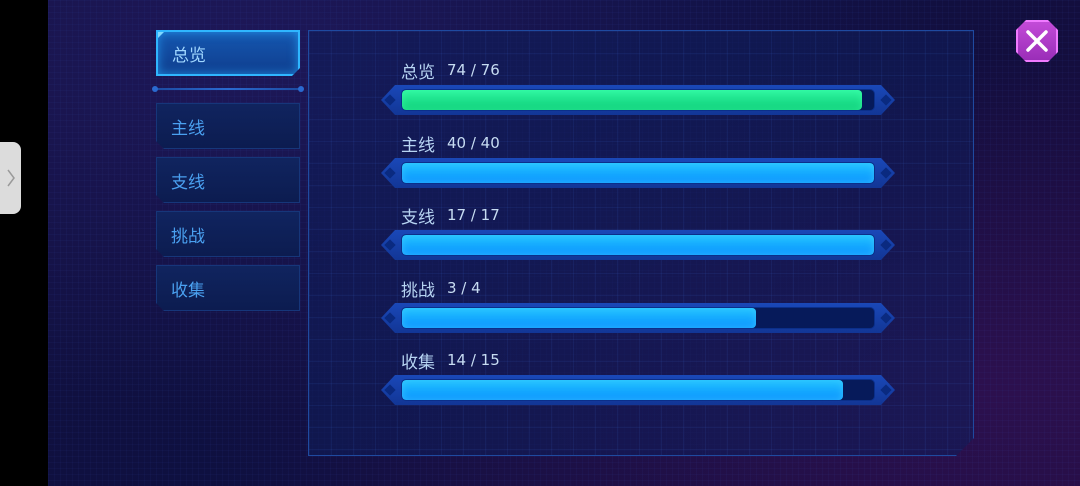 Image resolution: width=1080 pixels, height=486 pixels. I want to click on row-label: 收集 14 / 15, so click(450, 360).